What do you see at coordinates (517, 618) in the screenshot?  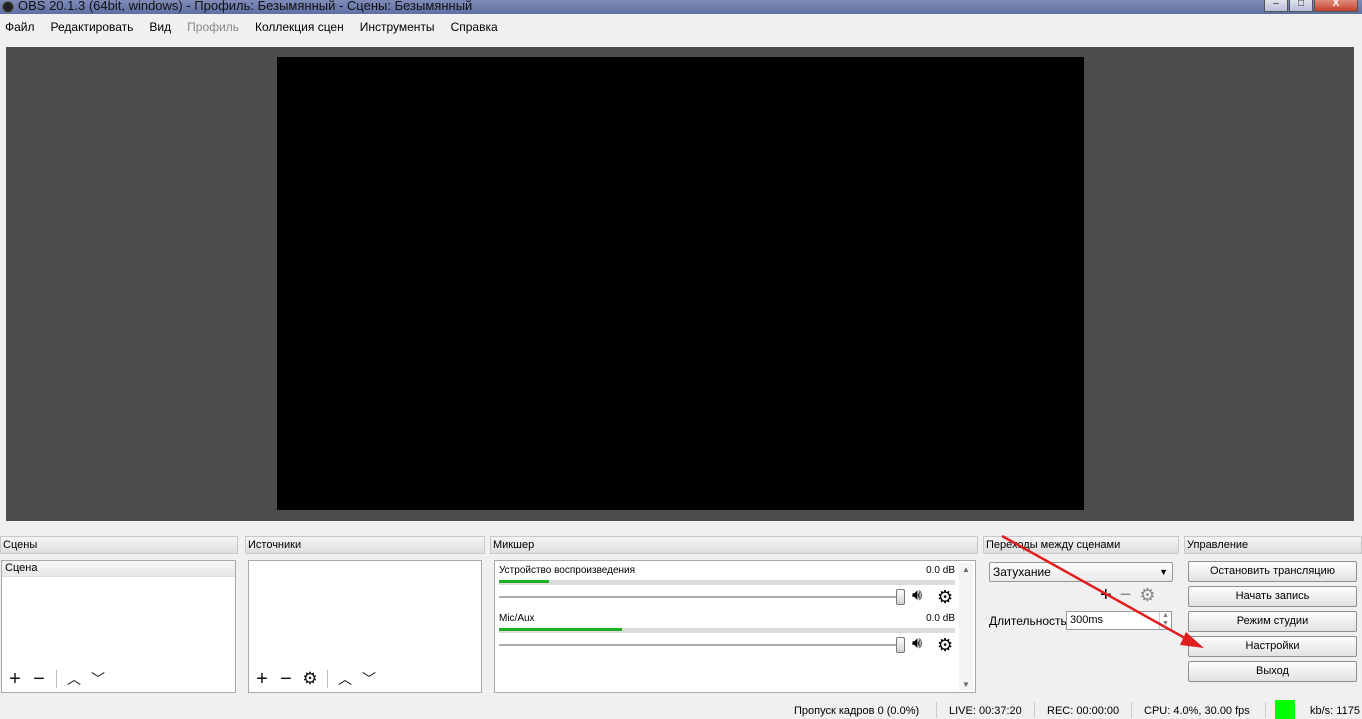 I see `channel-name: Mic/Aux` at bounding box center [517, 618].